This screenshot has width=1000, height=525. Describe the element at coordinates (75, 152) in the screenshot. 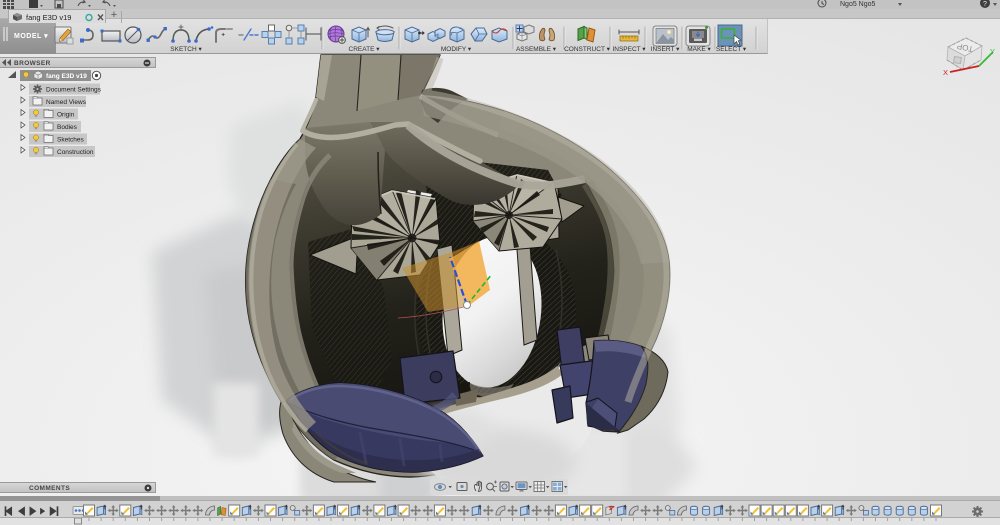

I see `svg-text: Construction` at that location.